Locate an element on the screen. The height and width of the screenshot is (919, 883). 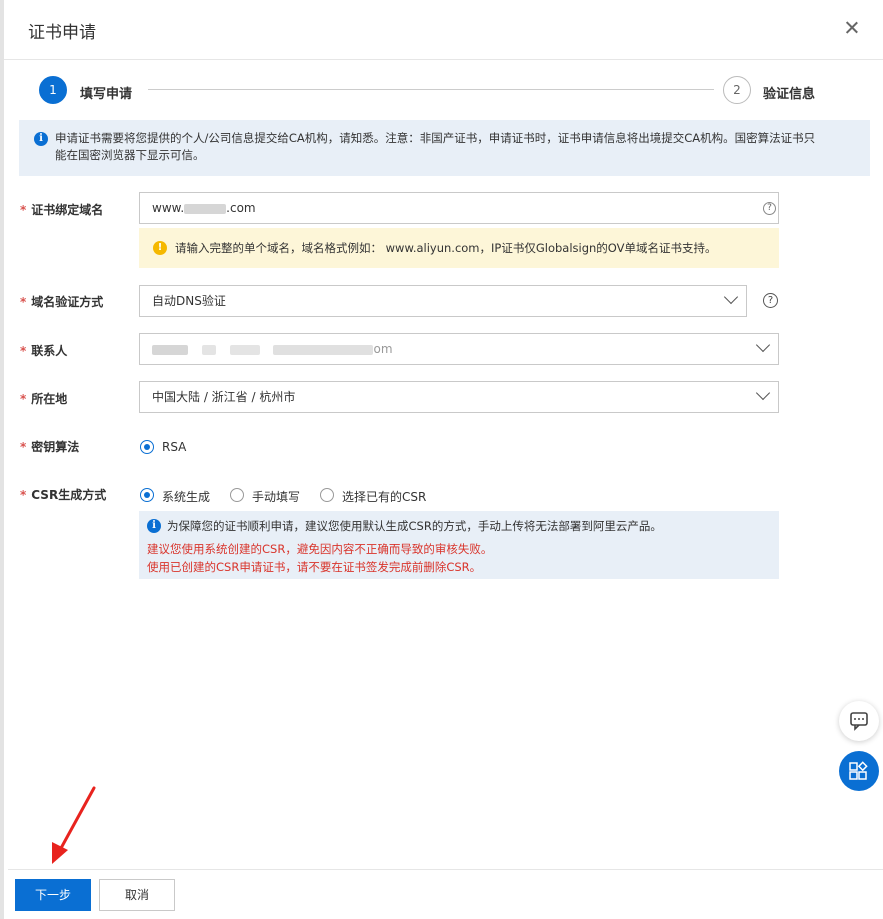
location-select: 中国大陆 / 浙江省 / 杭州市 is located at coordinates (459, 397).